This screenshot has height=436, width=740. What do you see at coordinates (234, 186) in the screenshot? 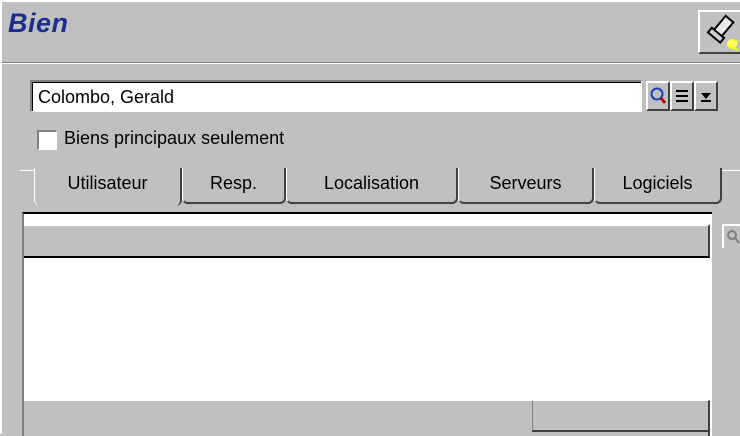
I see `tab-resp: Resp.` at bounding box center [234, 186].